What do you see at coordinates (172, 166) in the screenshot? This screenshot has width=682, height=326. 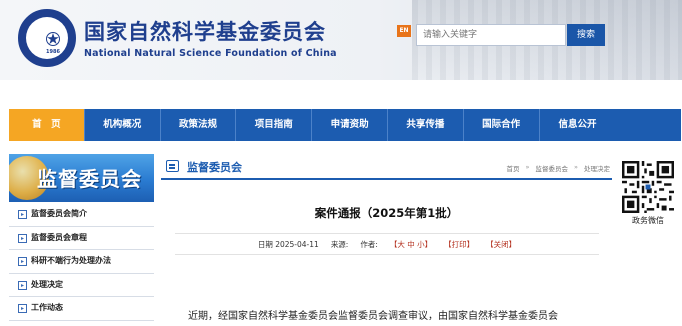 I see `document-icon` at bounding box center [172, 166].